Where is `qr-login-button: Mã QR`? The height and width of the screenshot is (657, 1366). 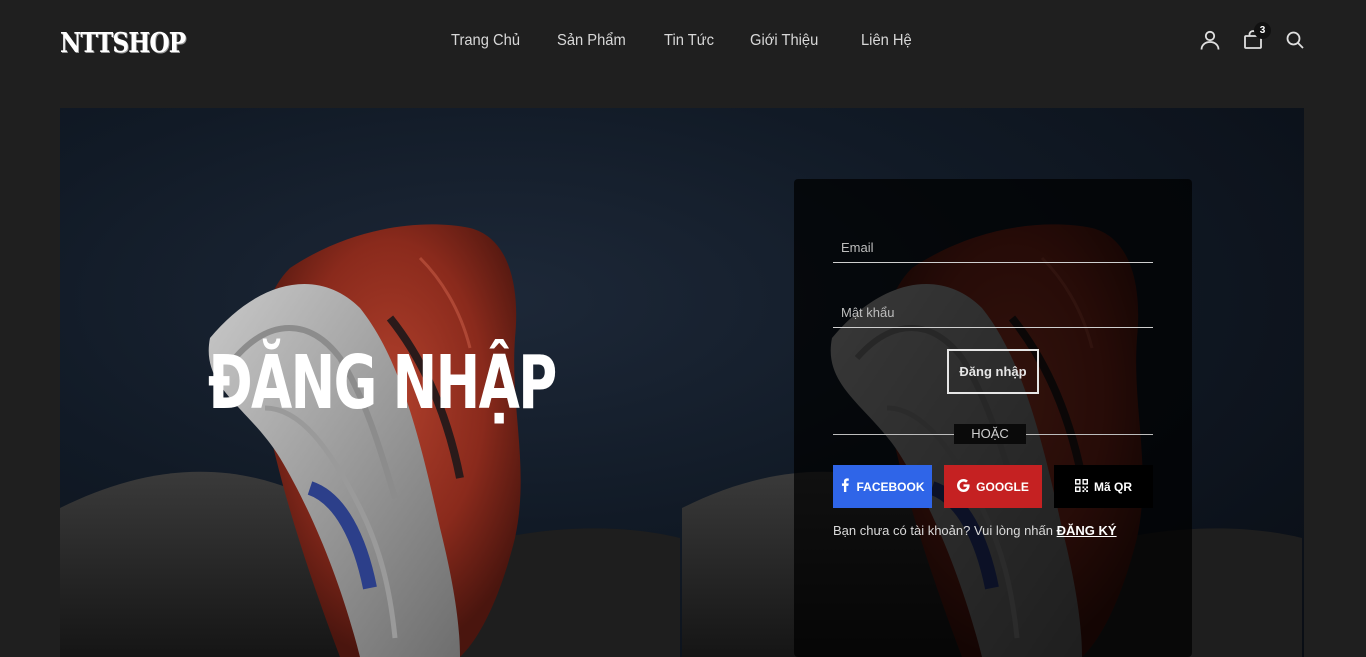
qr-login-button: Mã QR is located at coordinates (1103, 486).